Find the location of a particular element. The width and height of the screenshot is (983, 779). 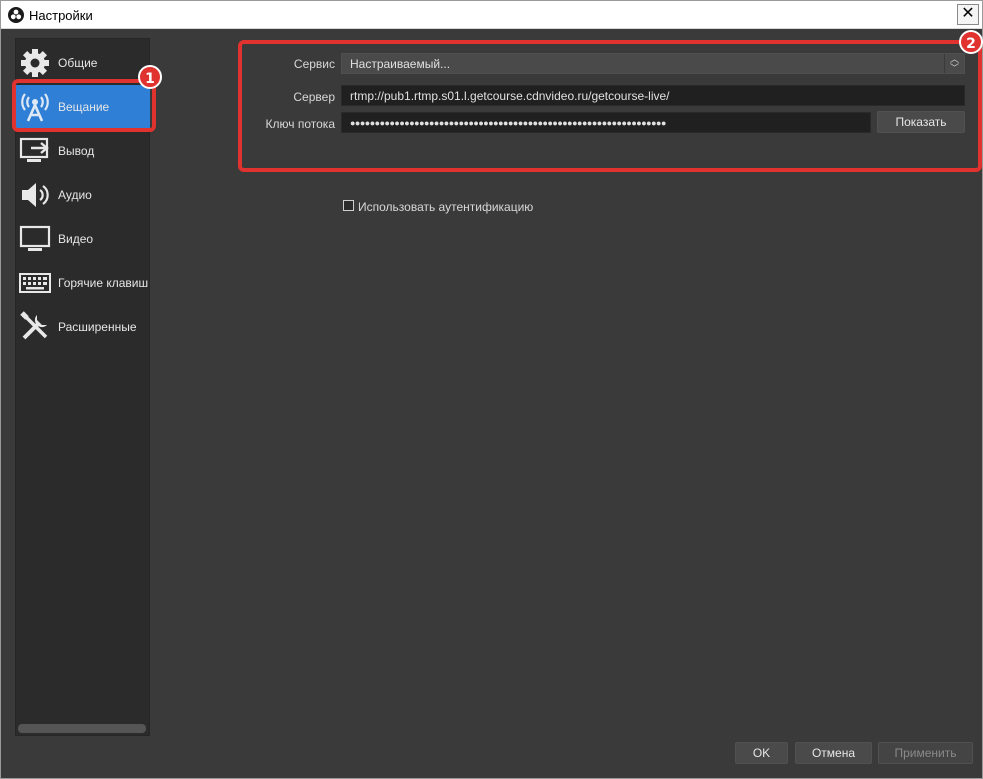

cancel-button: Отмена is located at coordinates (833, 753).